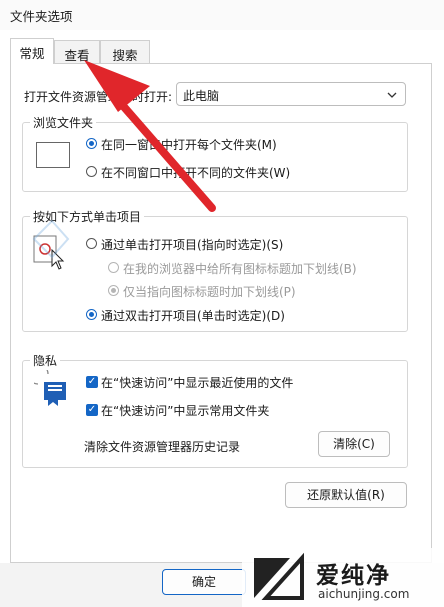  Describe the element at coordinates (291, 94) in the screenshot. I see `open-explorer-select: 此电脑` at that location.